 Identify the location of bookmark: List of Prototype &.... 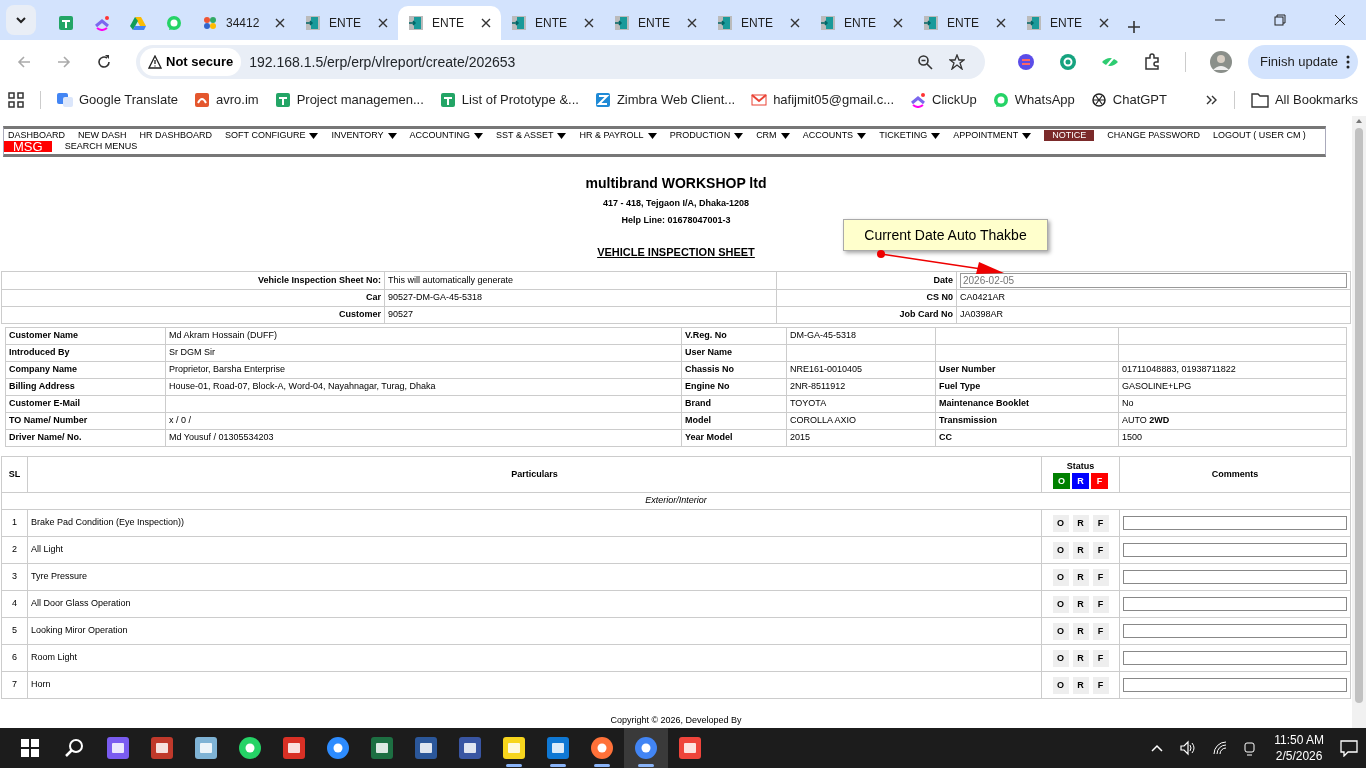
(509, 100).